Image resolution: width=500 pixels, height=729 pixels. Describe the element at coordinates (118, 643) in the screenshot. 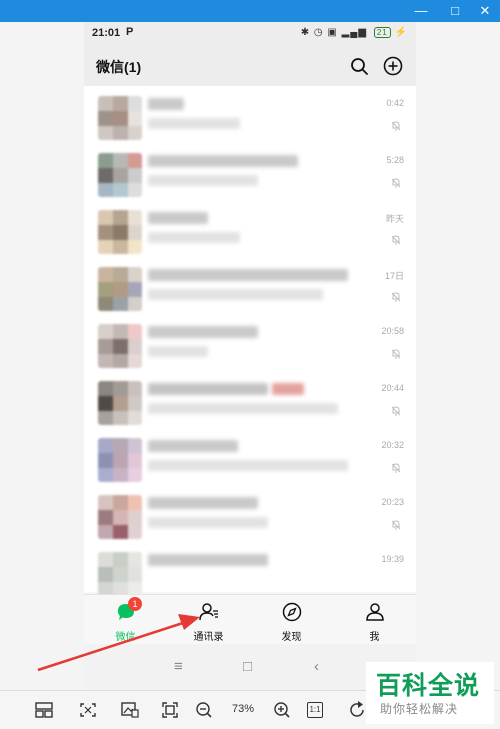

I see `annotation-arrow` at that location.